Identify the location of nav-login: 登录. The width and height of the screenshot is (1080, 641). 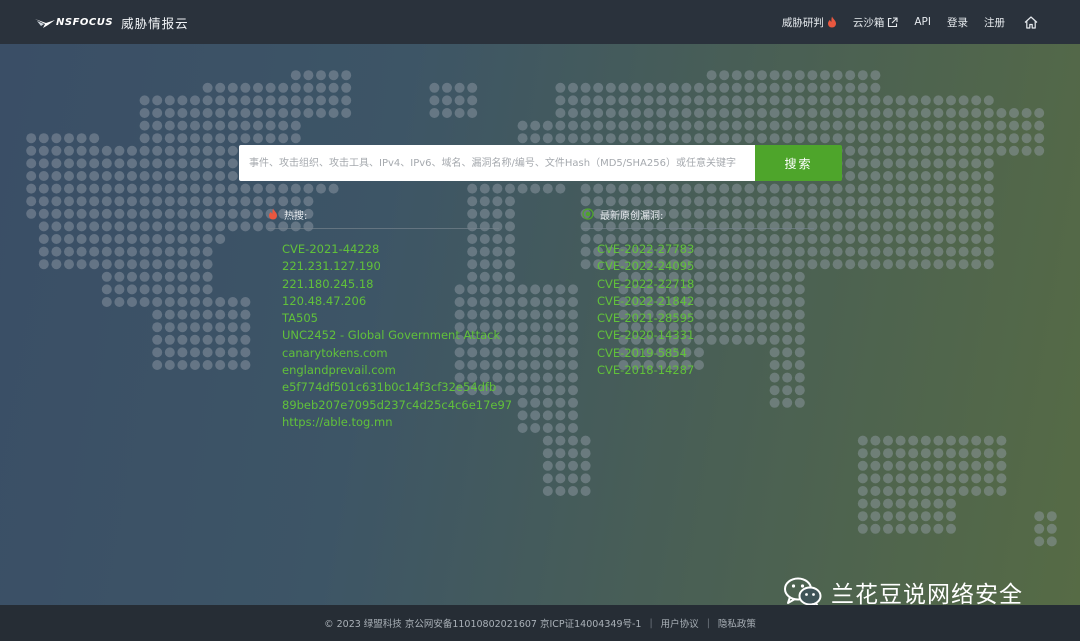
(957, 22).